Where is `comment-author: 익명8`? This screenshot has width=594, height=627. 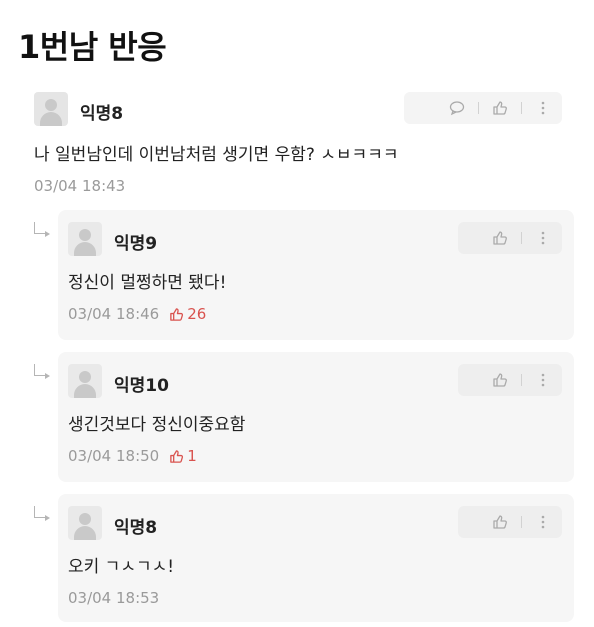 comment-author: 익명8 is located at coordinates (101, 111).